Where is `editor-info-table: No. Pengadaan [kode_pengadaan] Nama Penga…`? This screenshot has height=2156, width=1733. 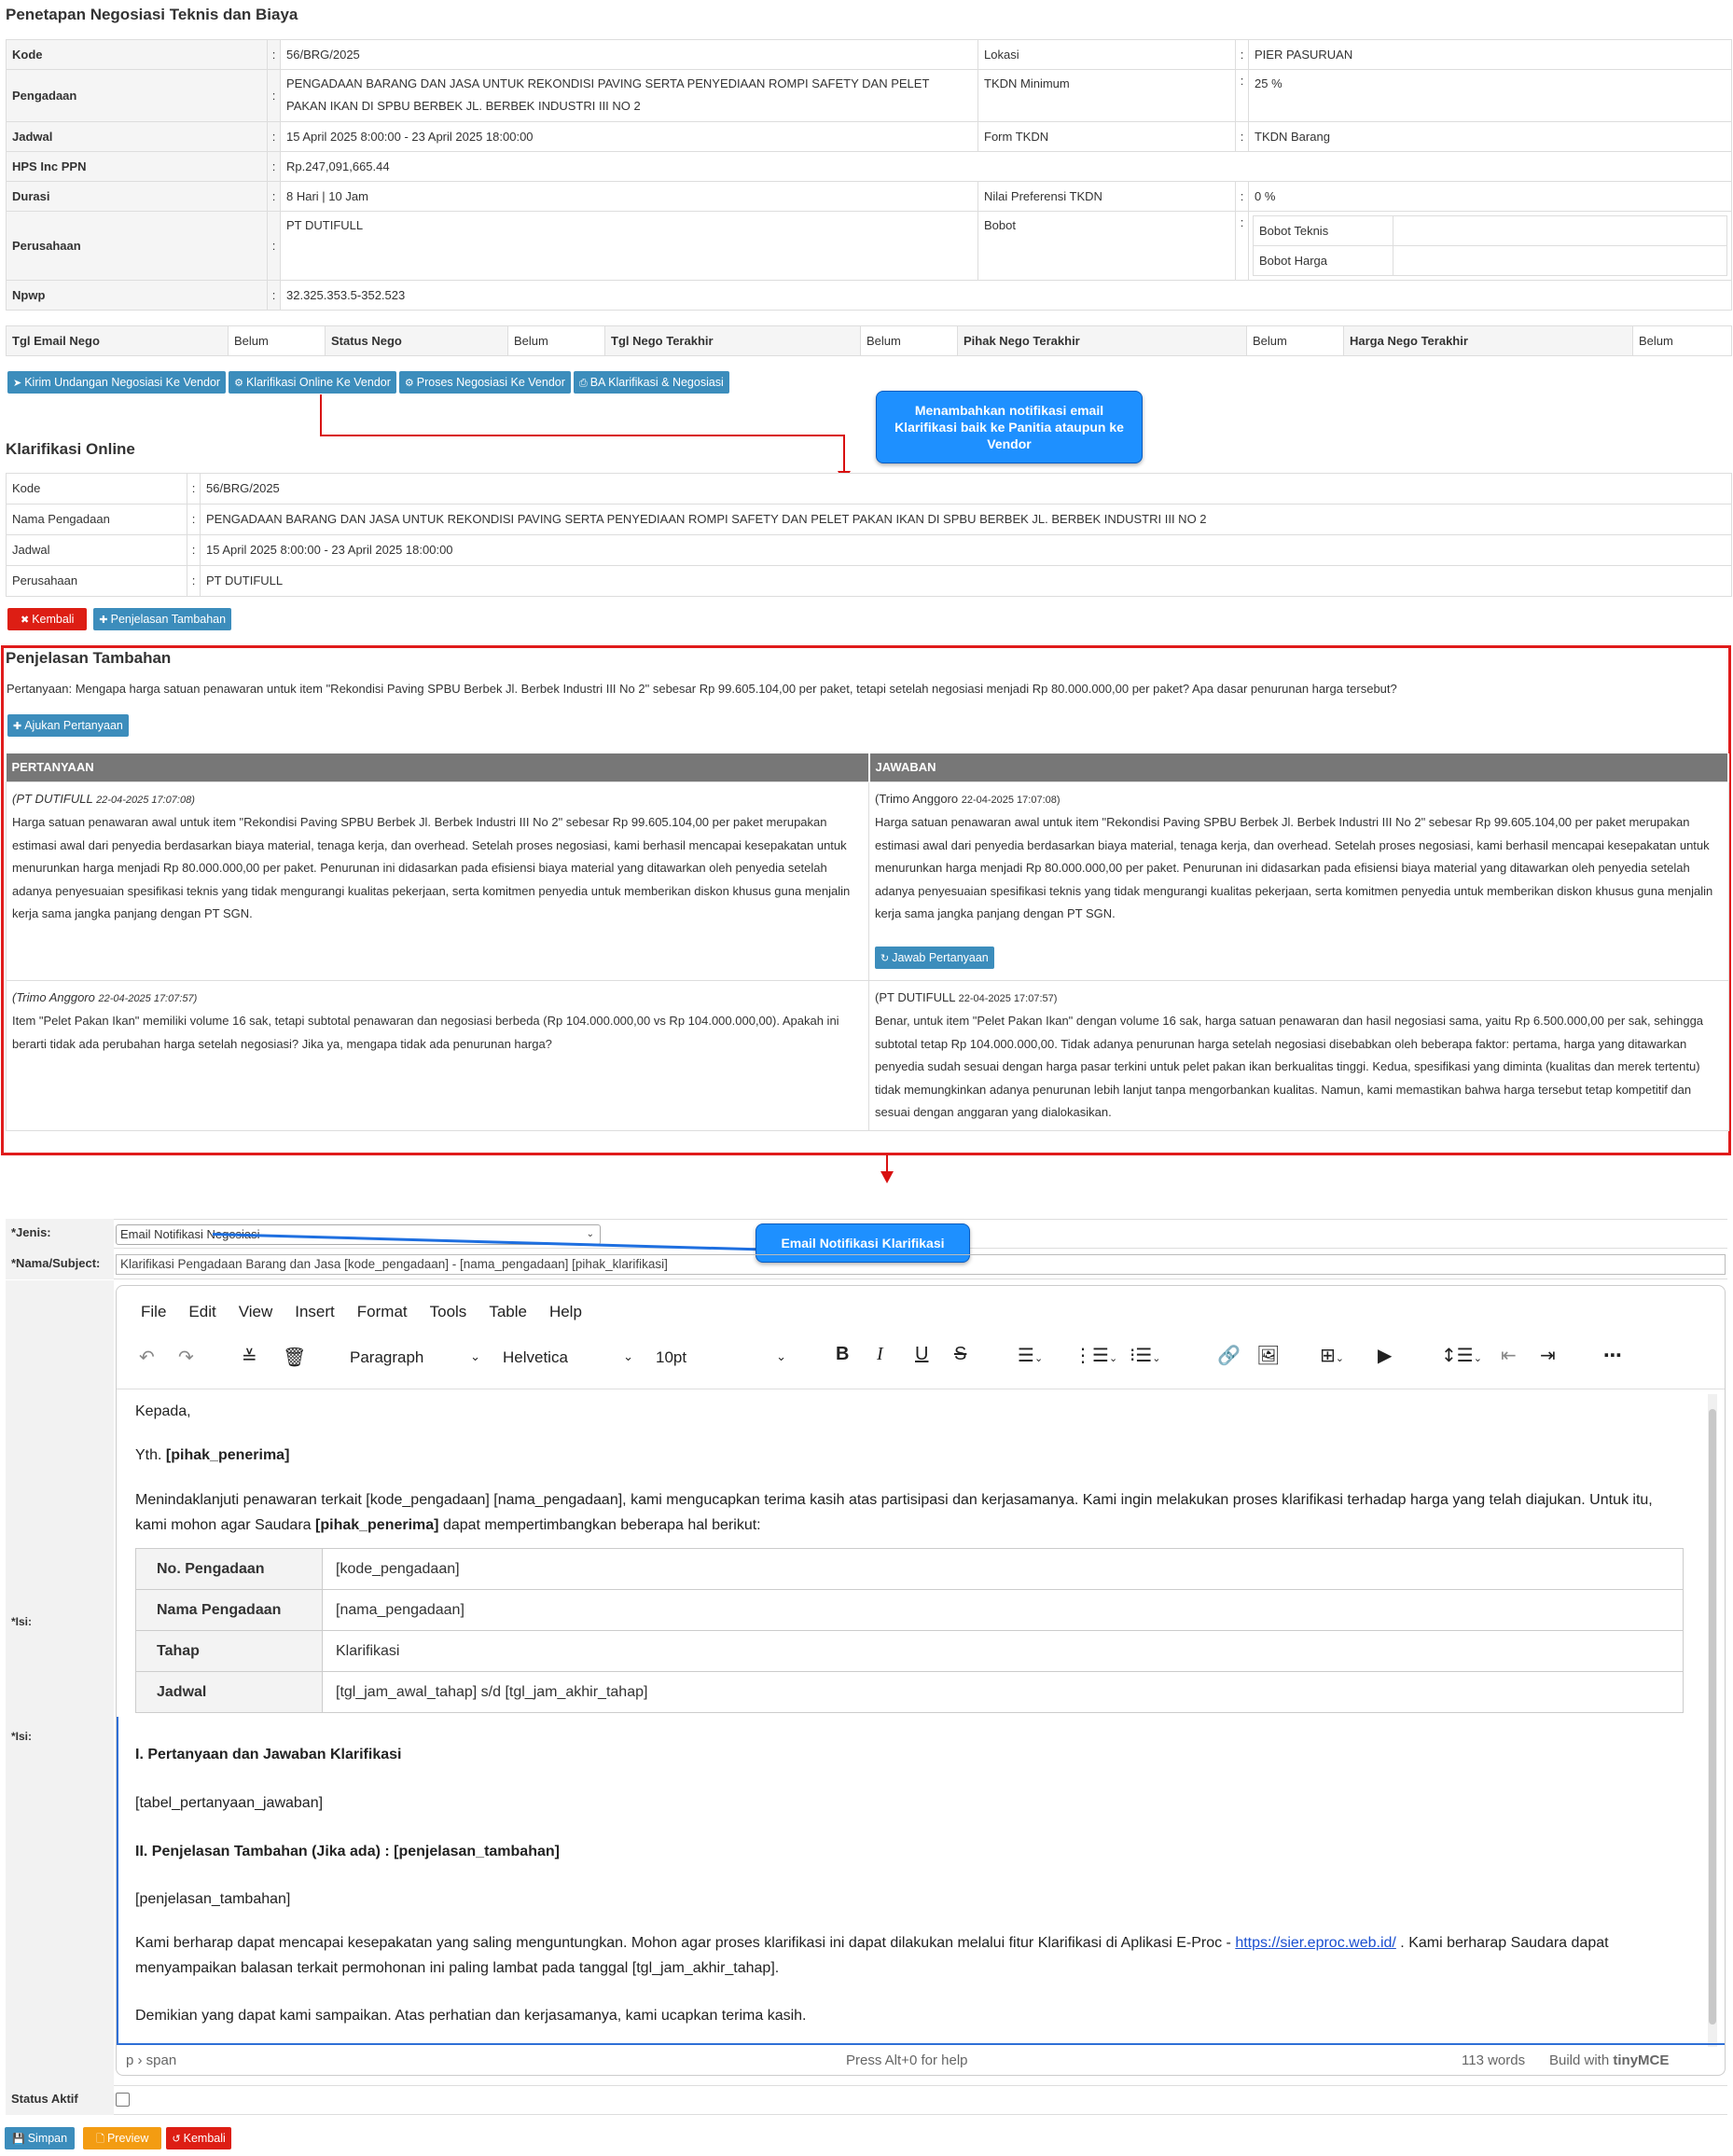
editor-info-table: No. Pengadaan [kode_pengadaan] Nama Penga… is located at coordinates (909, 1630).